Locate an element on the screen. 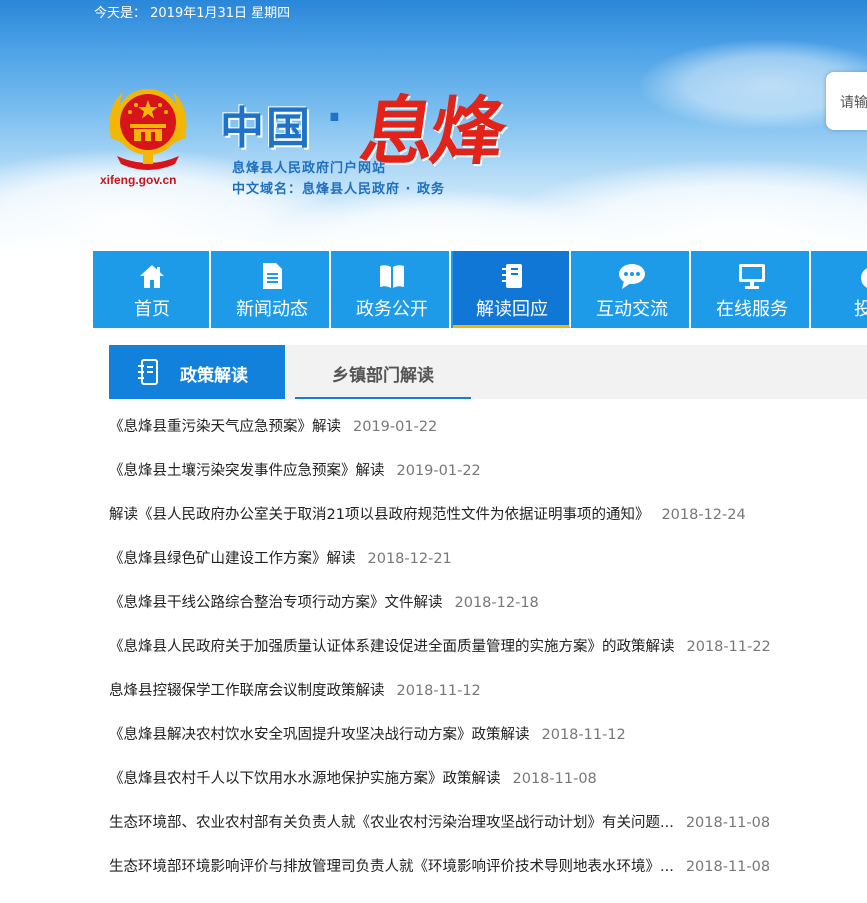 The width and height of the screenshot is (867, 903). site-title-china: 中国 is located at coordinates (266, 128).